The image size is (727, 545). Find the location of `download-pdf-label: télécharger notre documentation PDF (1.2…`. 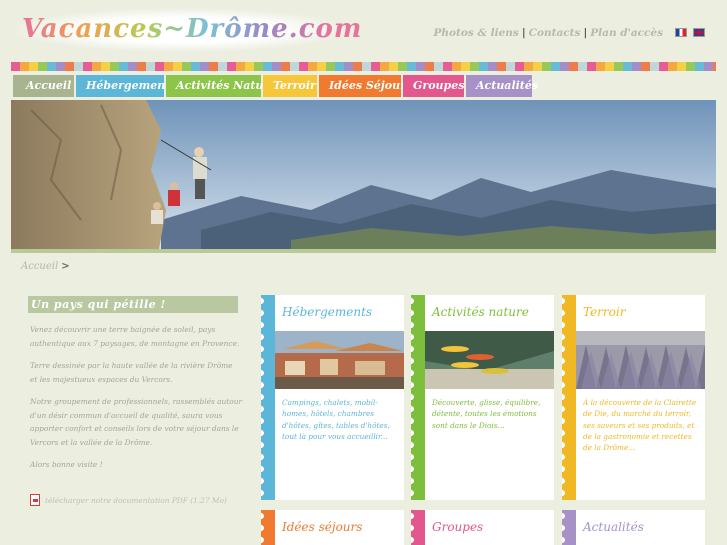

download-pdf-label: télécharger notre documentation PDF (1.2… is located at coordinates (136, 500).